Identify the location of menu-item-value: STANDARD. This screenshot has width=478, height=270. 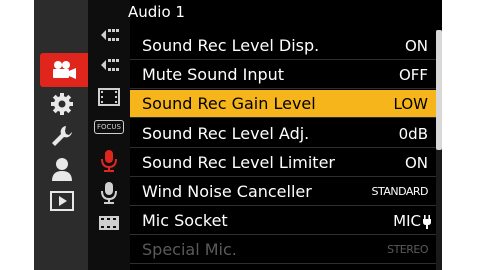
(399, 191).